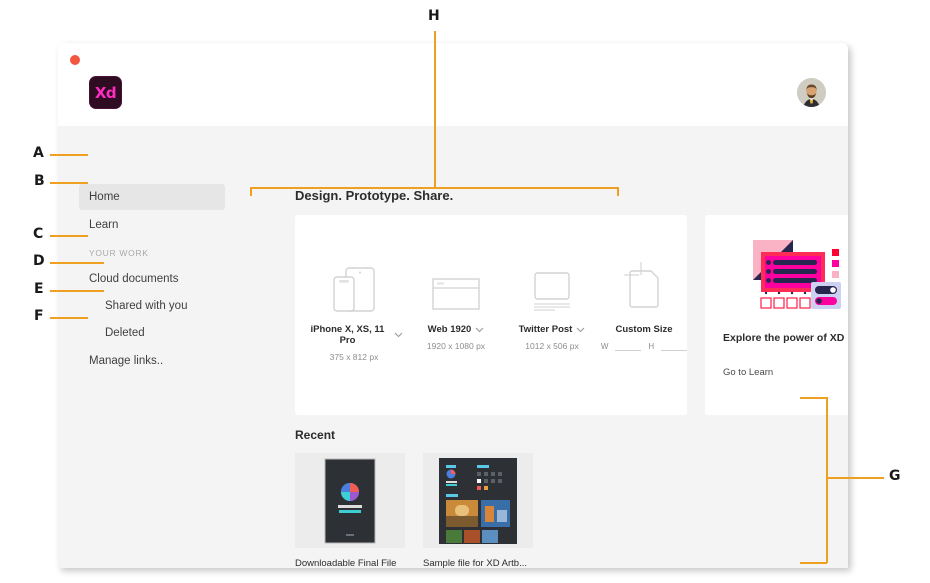 This screenshot has width=930, height=583. I want to click on adobe-xd-logo: Xd, so click(105, 92).